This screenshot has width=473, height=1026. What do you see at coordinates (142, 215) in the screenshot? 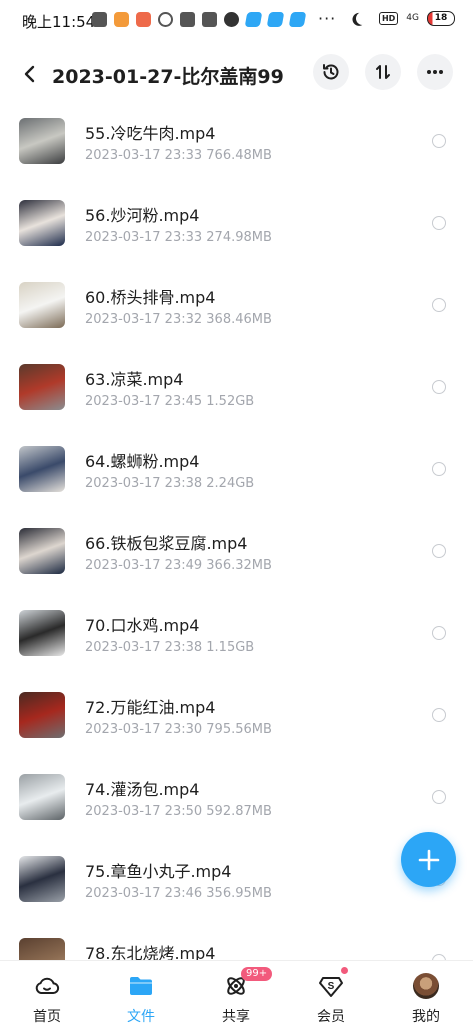
I see `file-name: 56.炒河粉.mp4` at bounding box center [142, 215].